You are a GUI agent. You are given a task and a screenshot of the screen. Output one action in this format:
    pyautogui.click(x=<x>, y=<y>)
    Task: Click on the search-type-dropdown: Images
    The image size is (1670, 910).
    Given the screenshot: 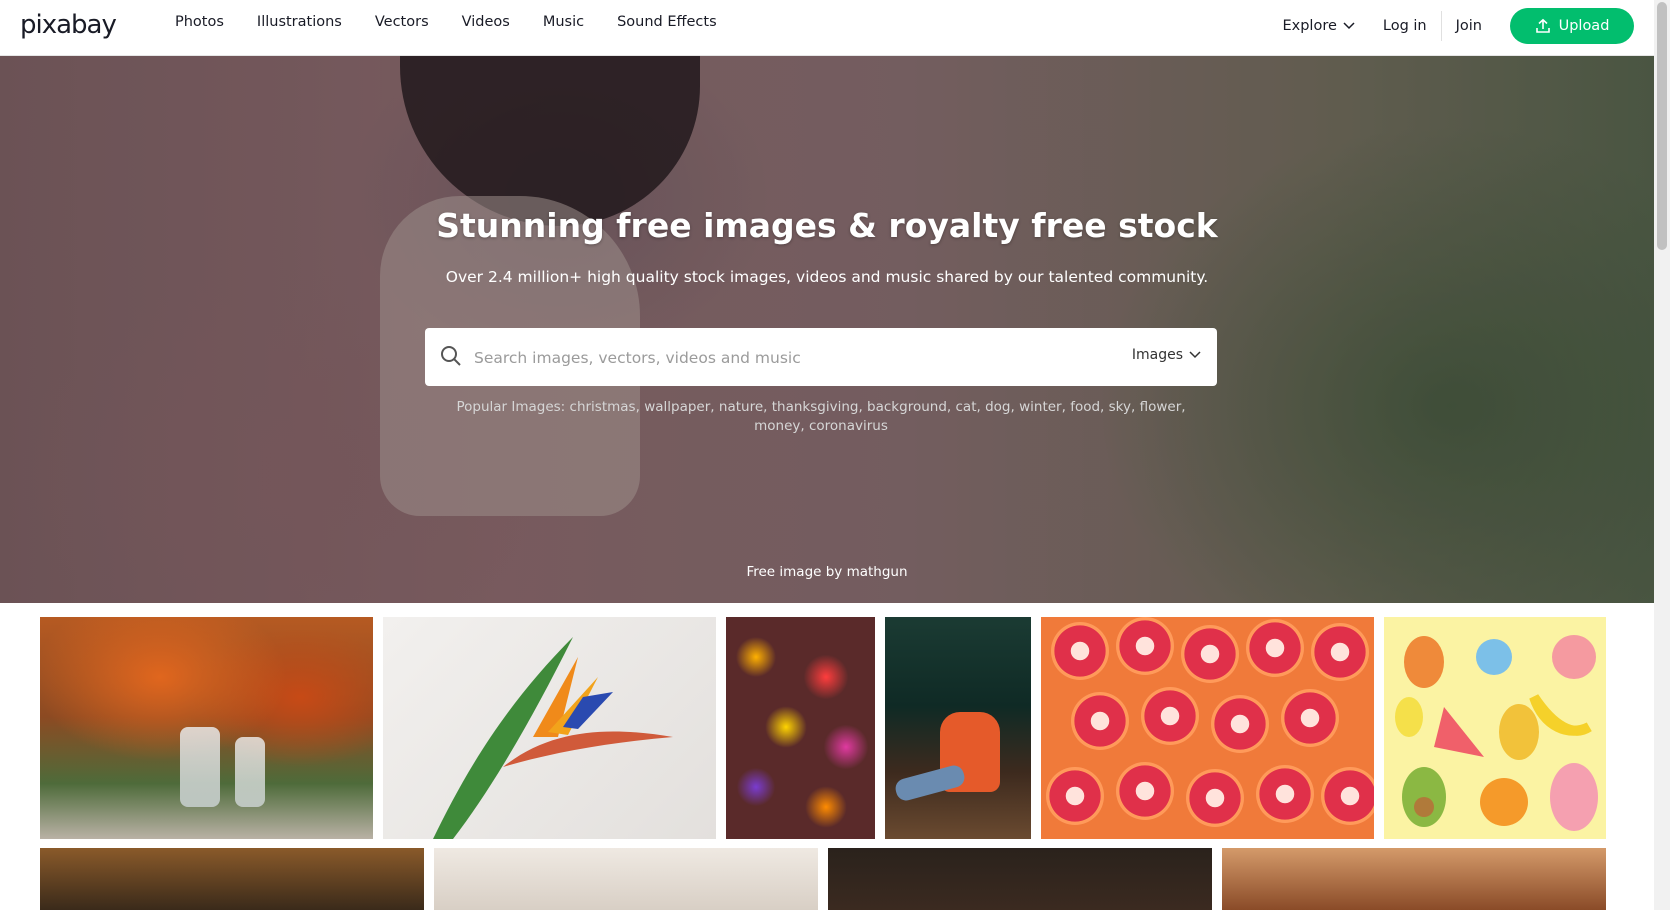 What is the action you would take?
    pyautogui.click(x=1166, y=355)
    